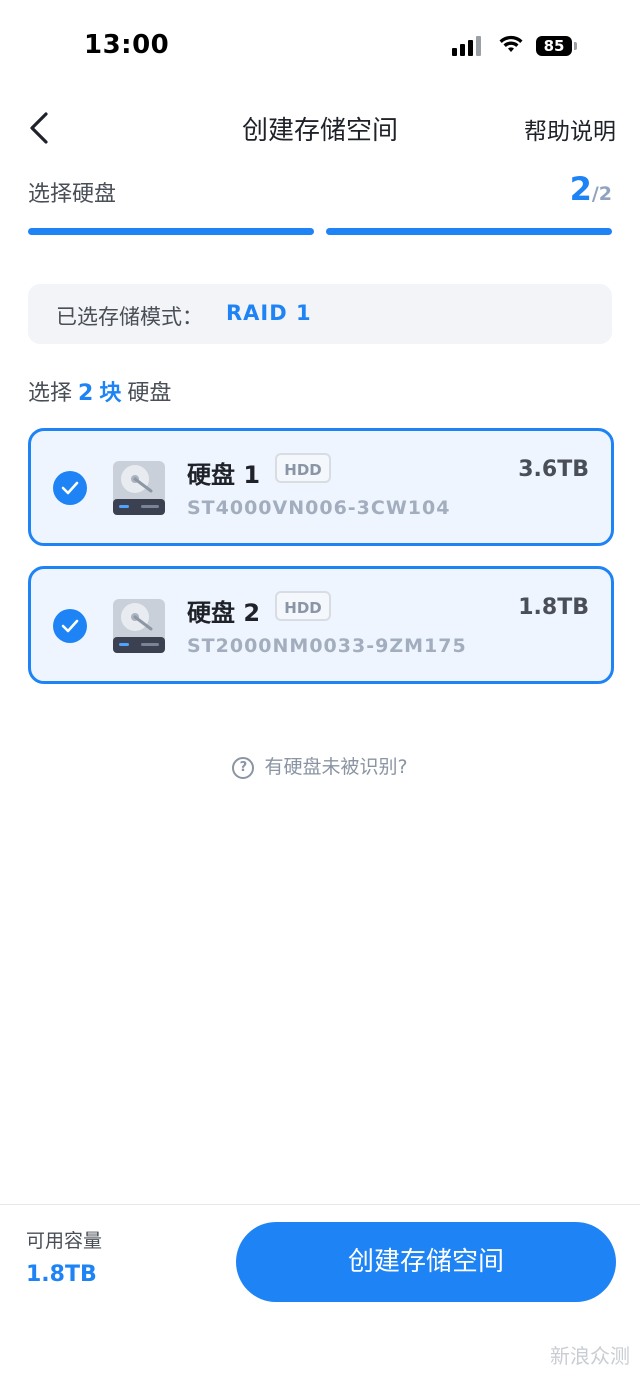  Describe the element at coordinates (129, 317) in the screenshot. I see `mode-label: 已选存储模式：` at that location.